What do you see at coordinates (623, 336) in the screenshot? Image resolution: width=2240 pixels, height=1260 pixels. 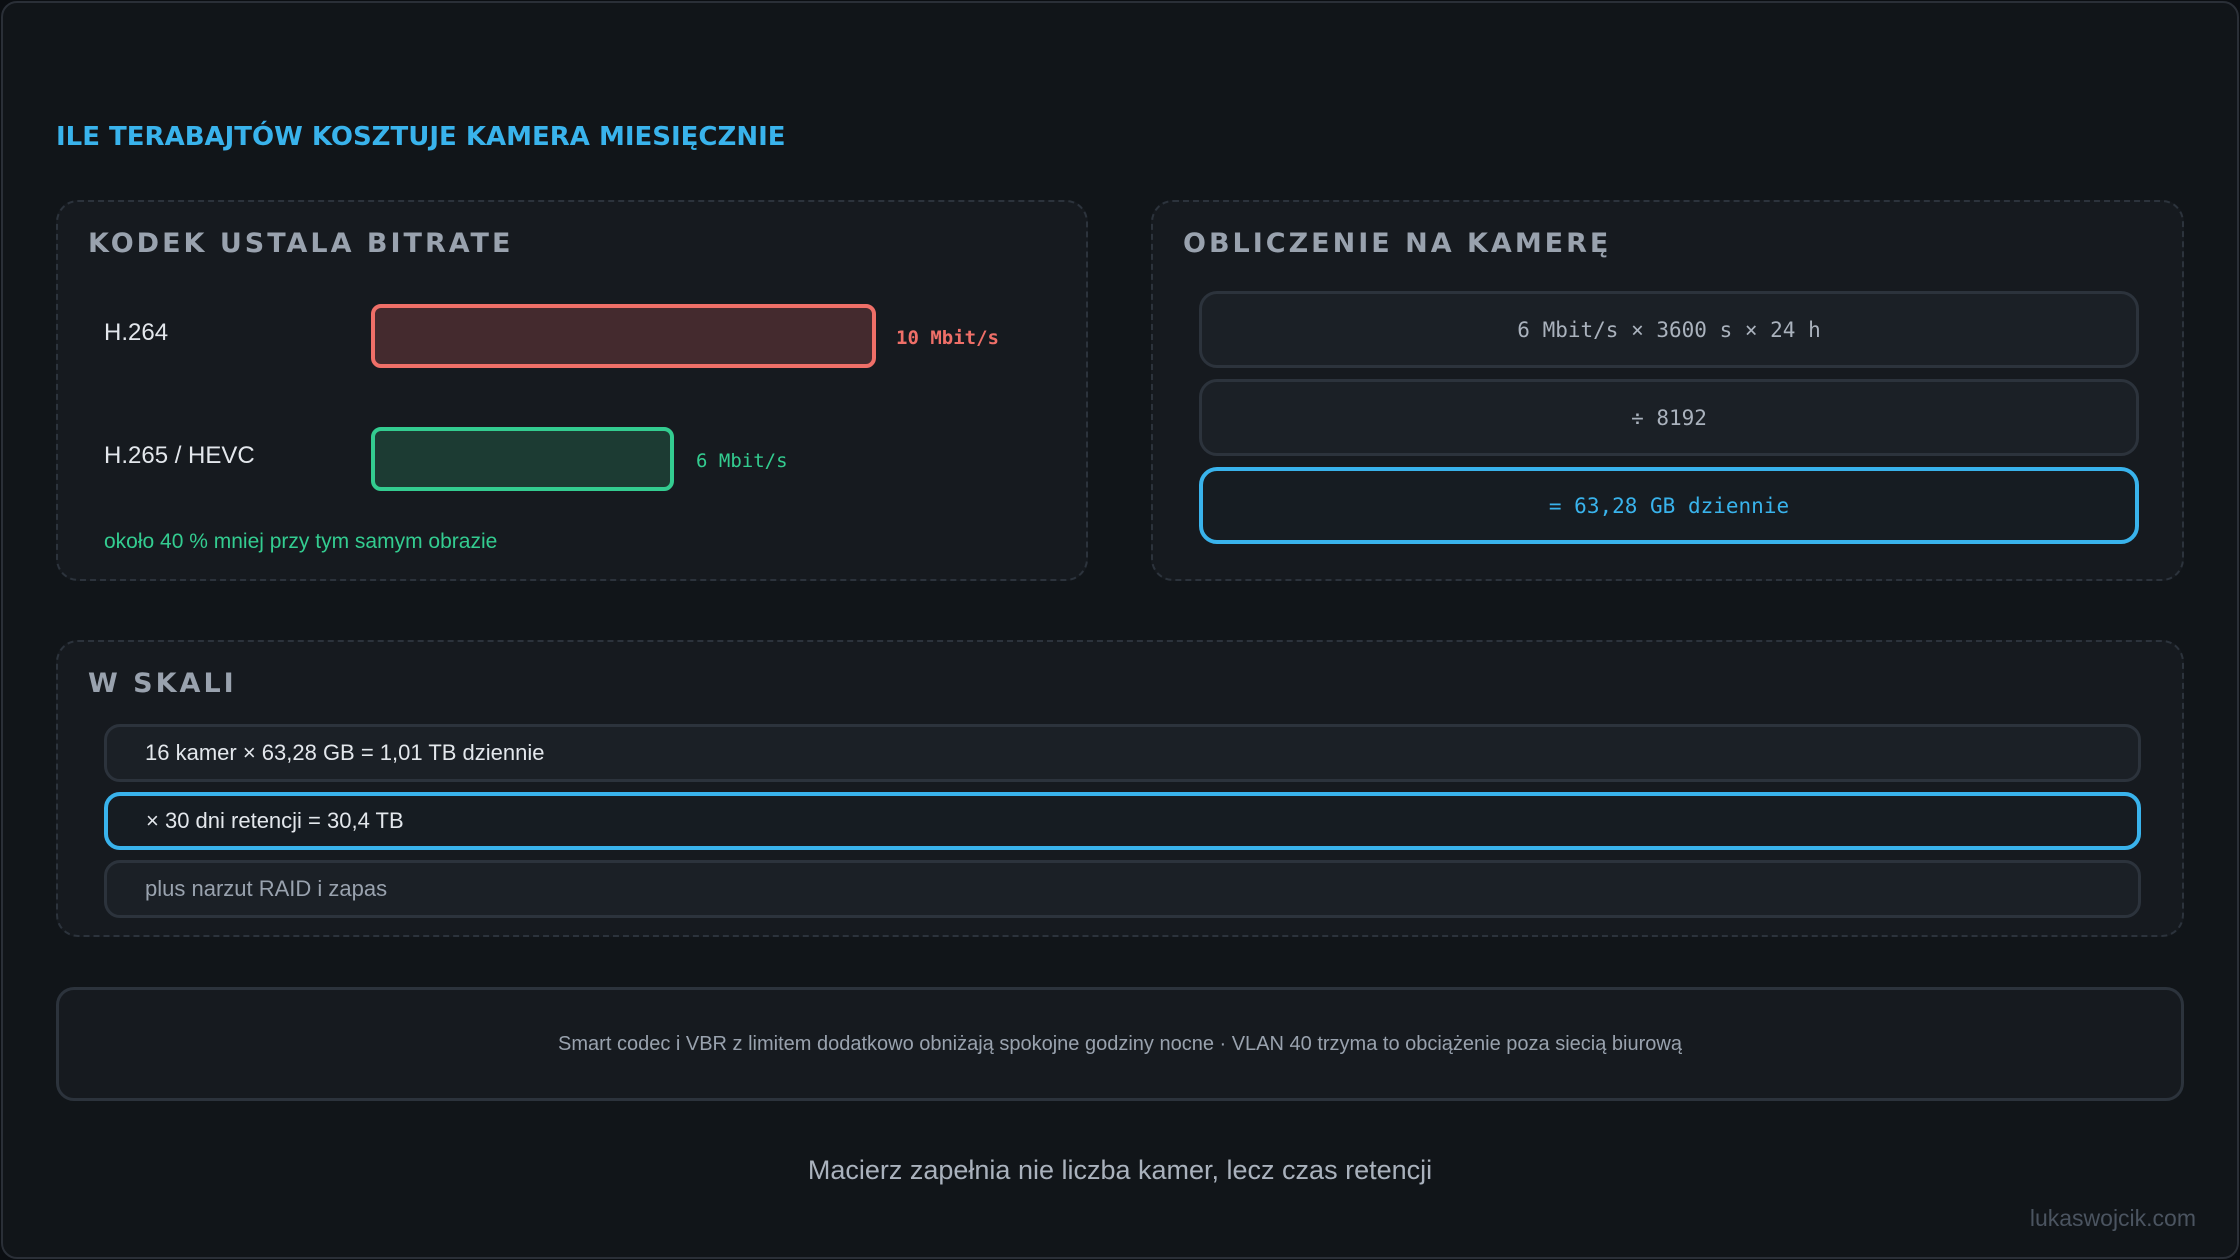 I see `bitrate-bar-h264` at bounding box center [623, 336].